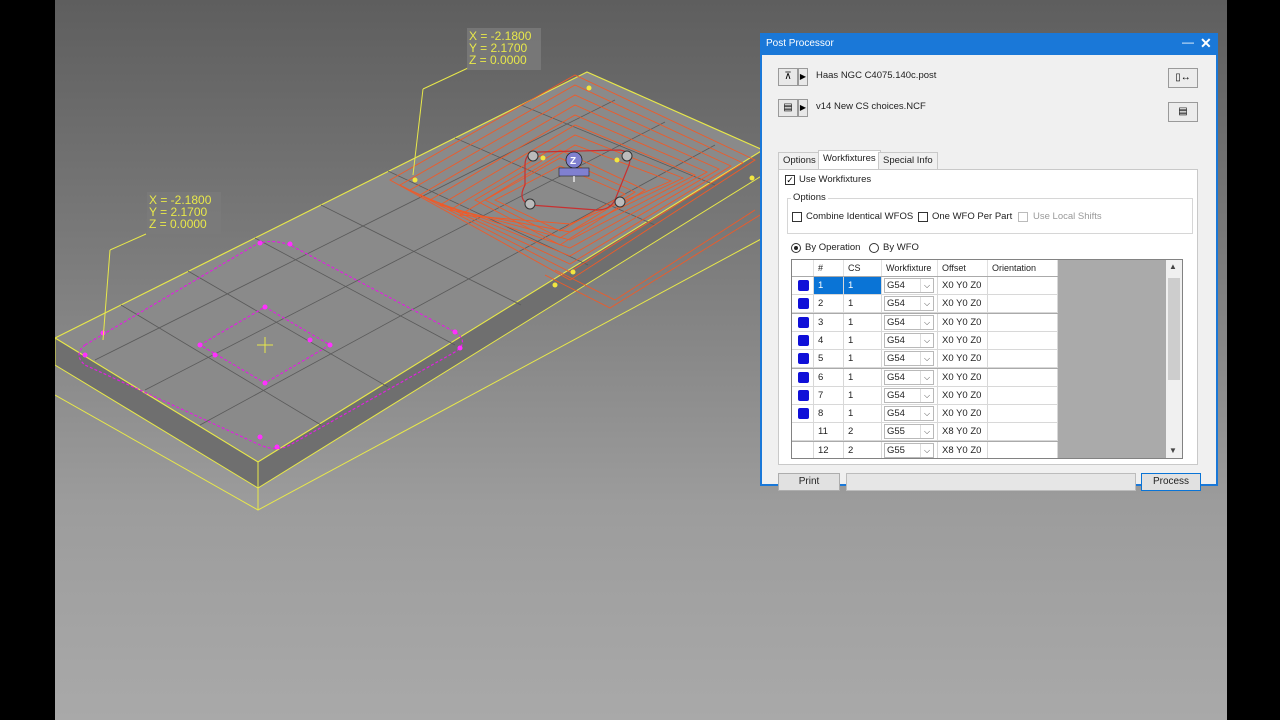  Describe the element at coordinates (972, 216) in the screenshot. I see `one-wfo-label: One WFO Per Part` at that location.